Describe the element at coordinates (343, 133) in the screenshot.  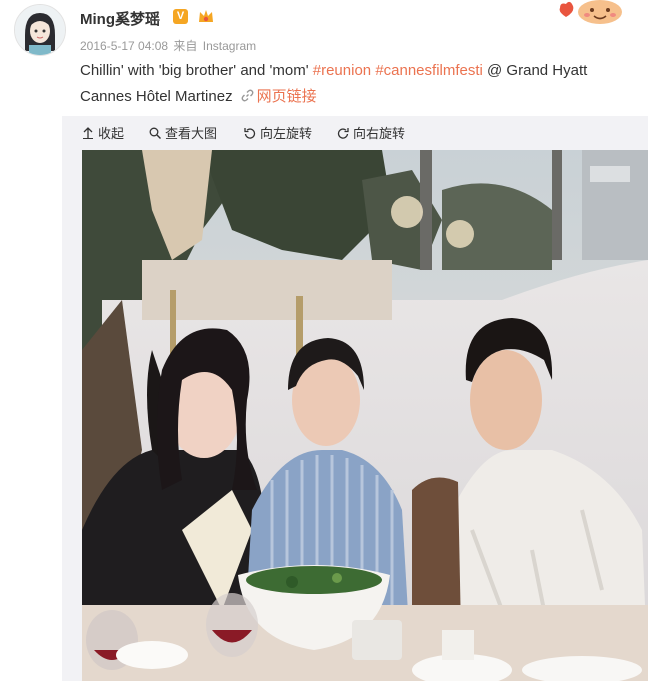
I see `rotate-right-icon` at that location.